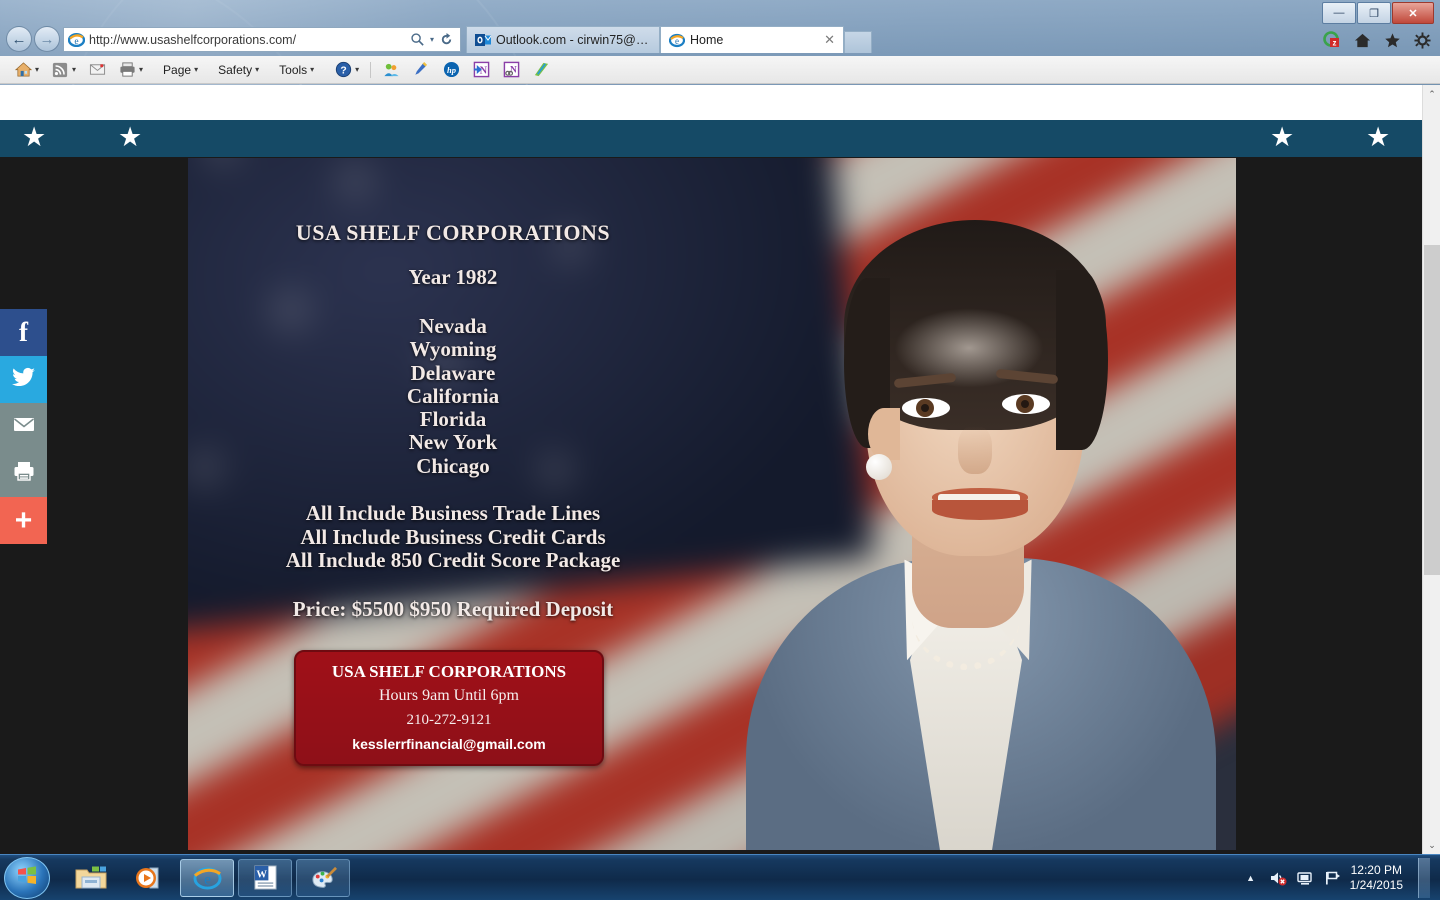 The image size is (1440, 900). I want to click on state-item: Nevada, so click(453, 326).